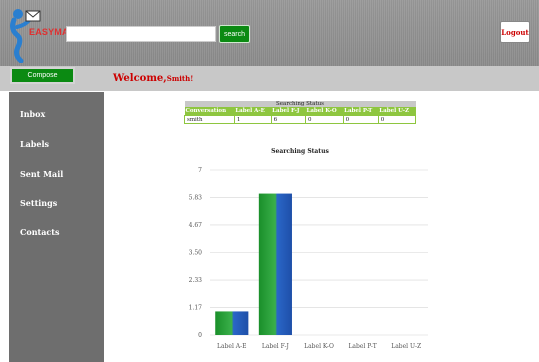 This screenshot has width=539, height=362. I want to click on column-header: Label P-T, so click(361, 111).